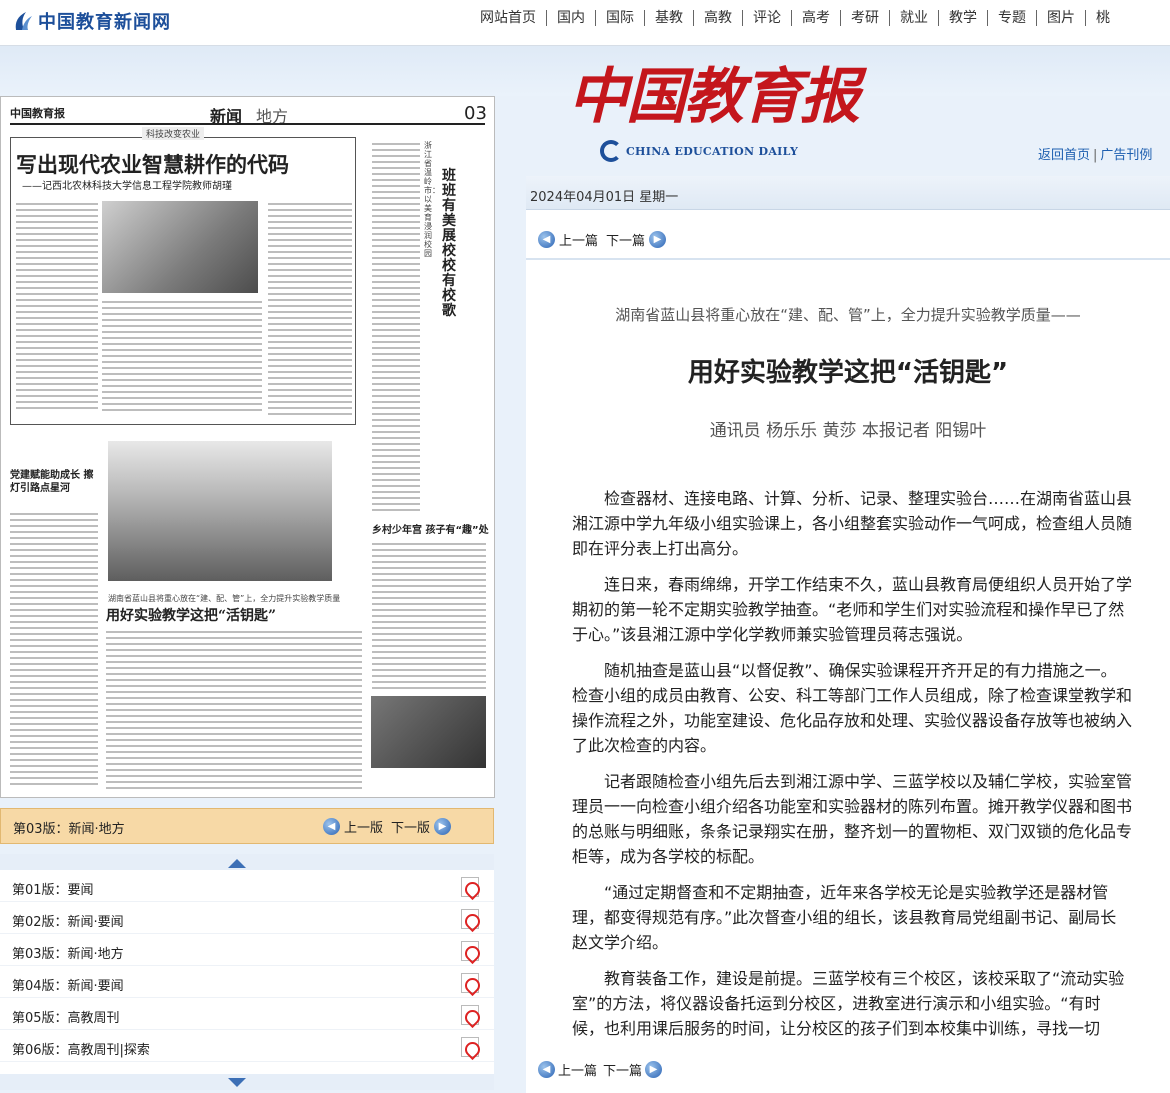 The width and height of the screenshot is (1170, 1093). What do you see at coordinates (247, 982) in the screenshot?
I see `page-list-item: 第04版：新闻·要闻` at bounding box center [247, 982].